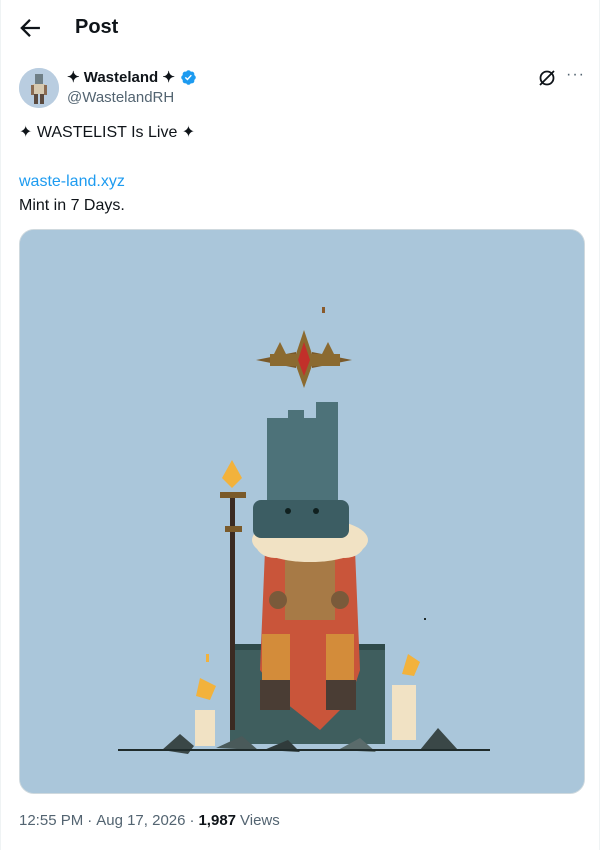  I want to click on display-name: ✦ Wasteland ✦, so click(121, 77).